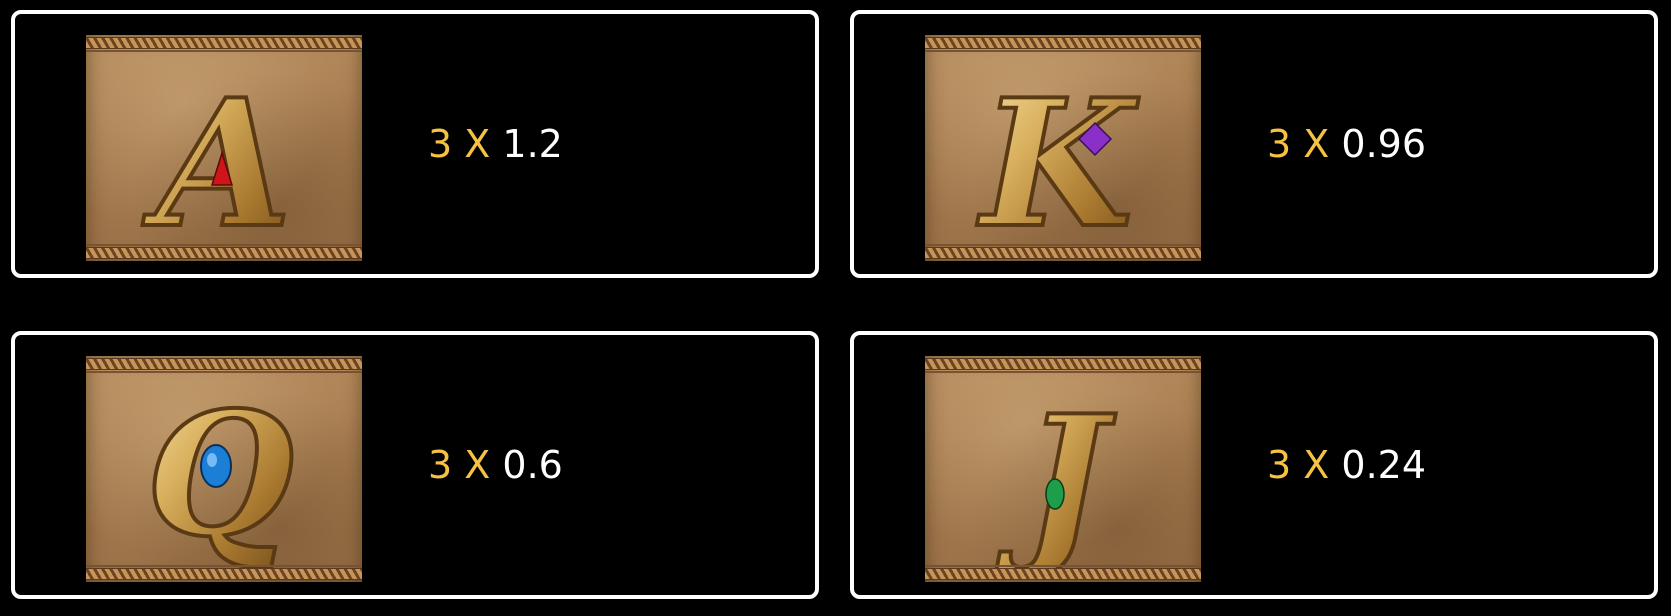 This screenshot has height=616, width=1671. I want to click on letter-glyph: K, so click(1057, 161).